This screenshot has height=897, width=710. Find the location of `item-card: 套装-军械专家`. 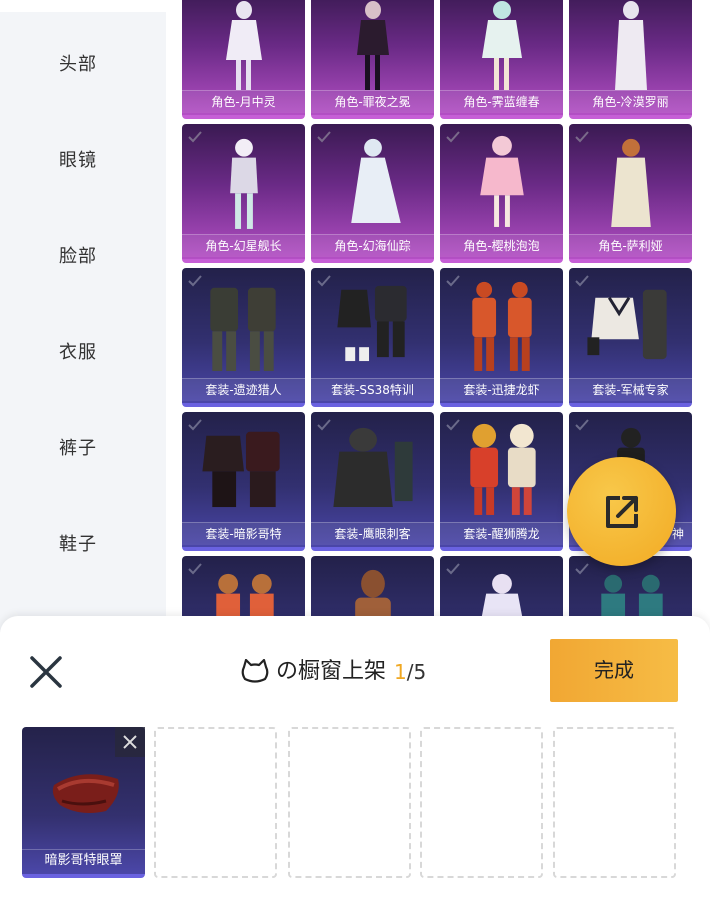

item-card: 套装-军械专家 is located at coordinates (630, 337).